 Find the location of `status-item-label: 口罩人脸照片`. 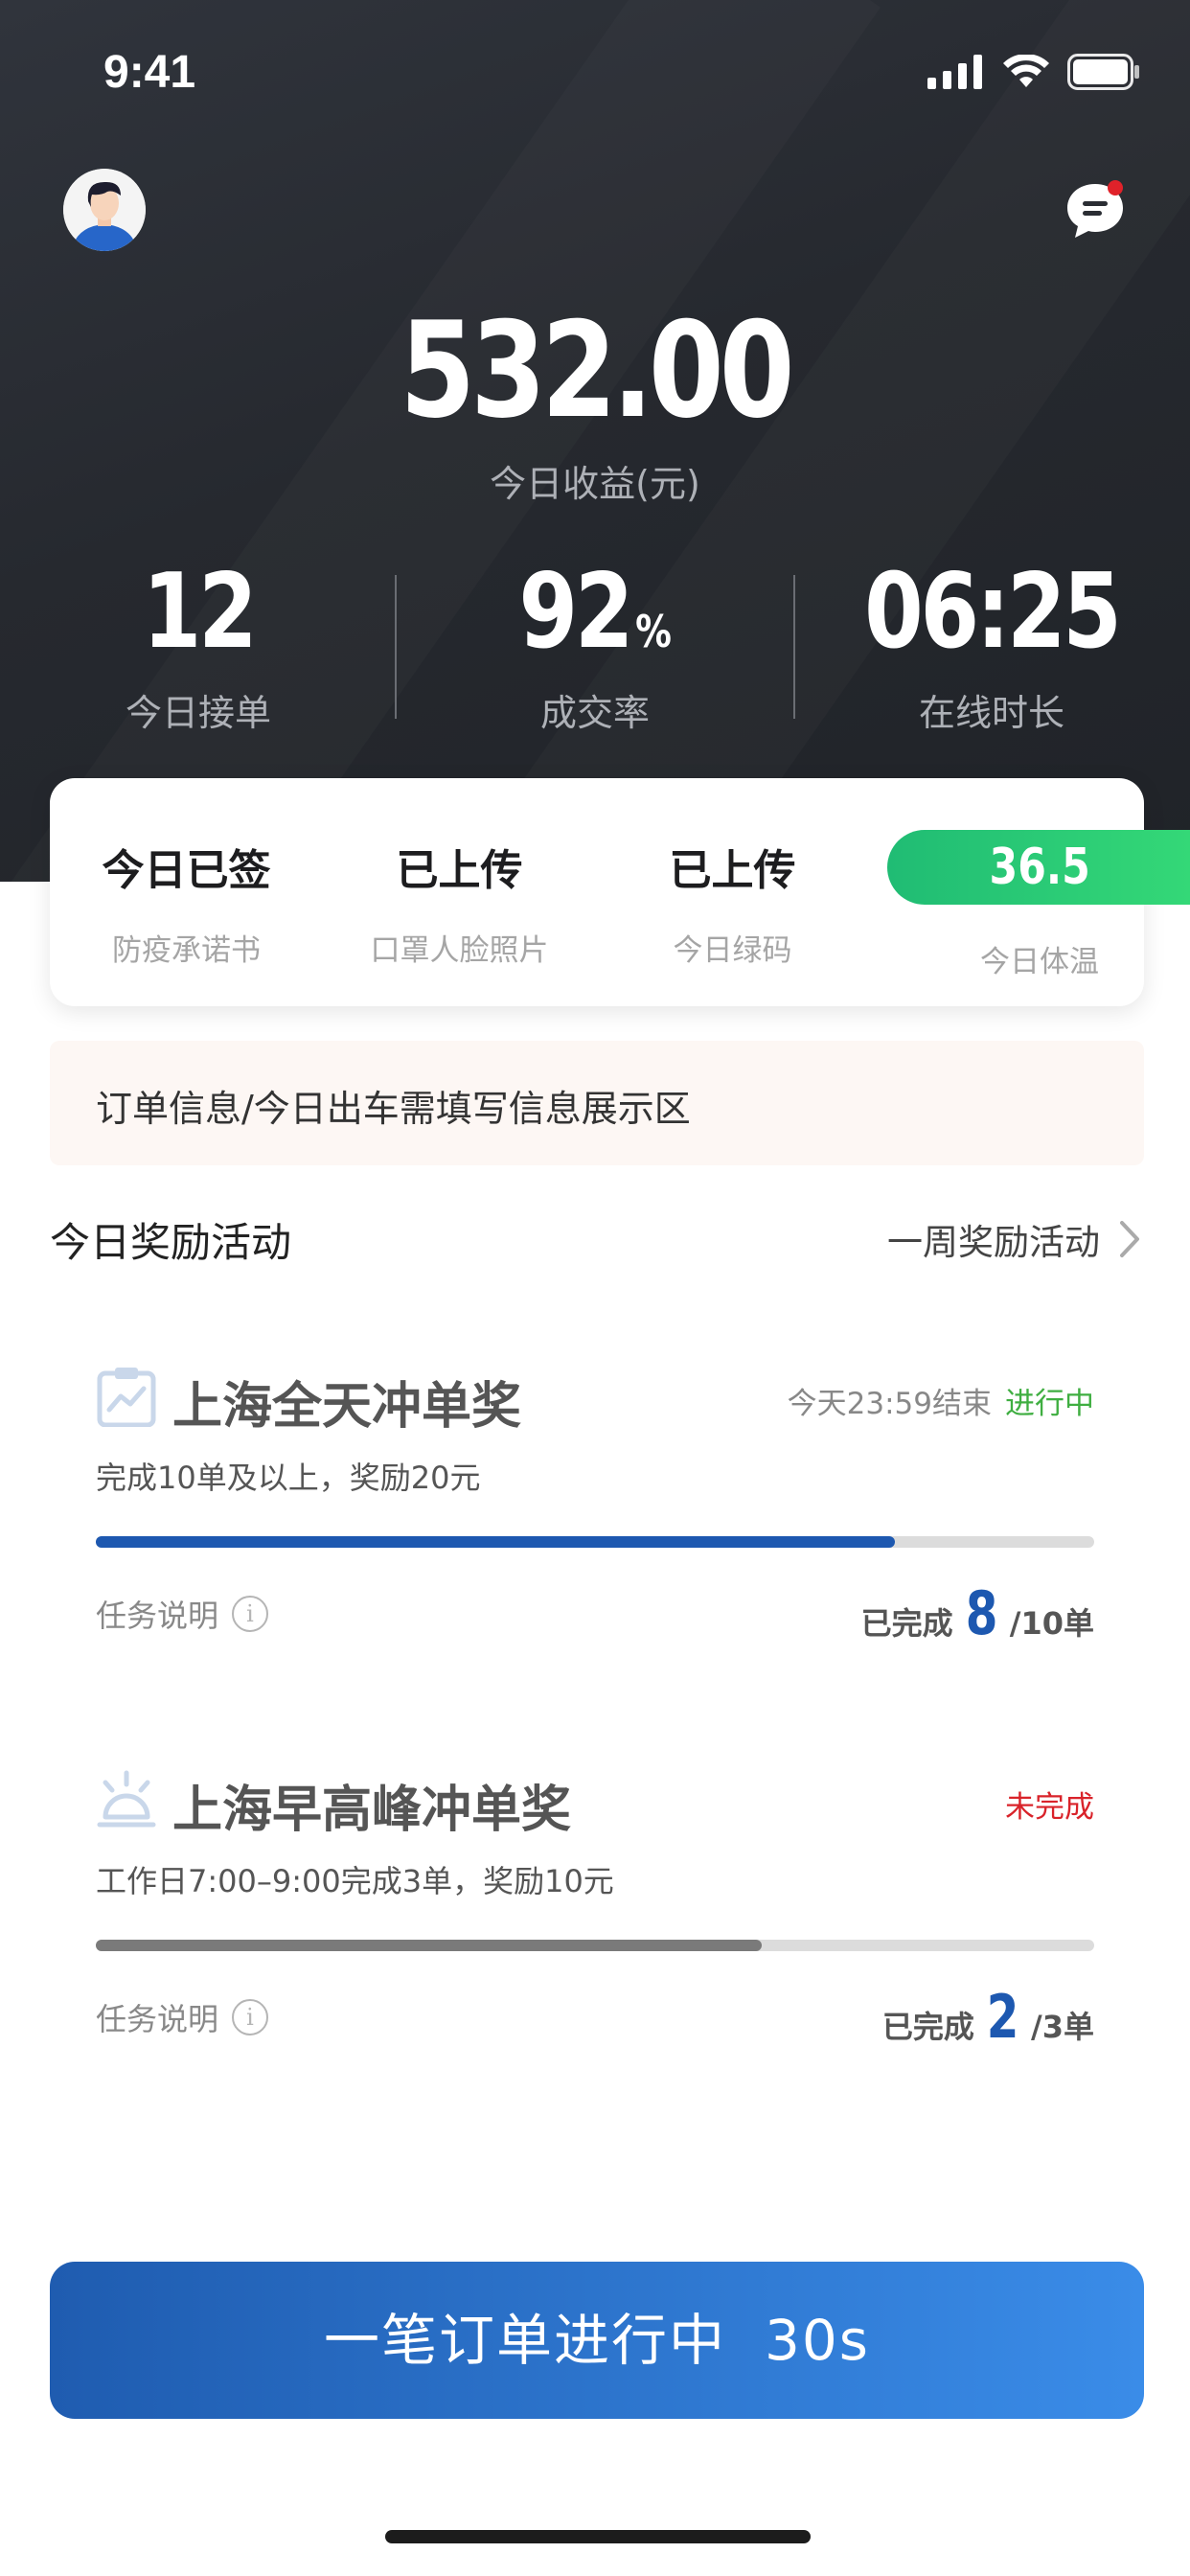

status-item-label: 口罩人脸照片 is located at coordinates (460, 950).